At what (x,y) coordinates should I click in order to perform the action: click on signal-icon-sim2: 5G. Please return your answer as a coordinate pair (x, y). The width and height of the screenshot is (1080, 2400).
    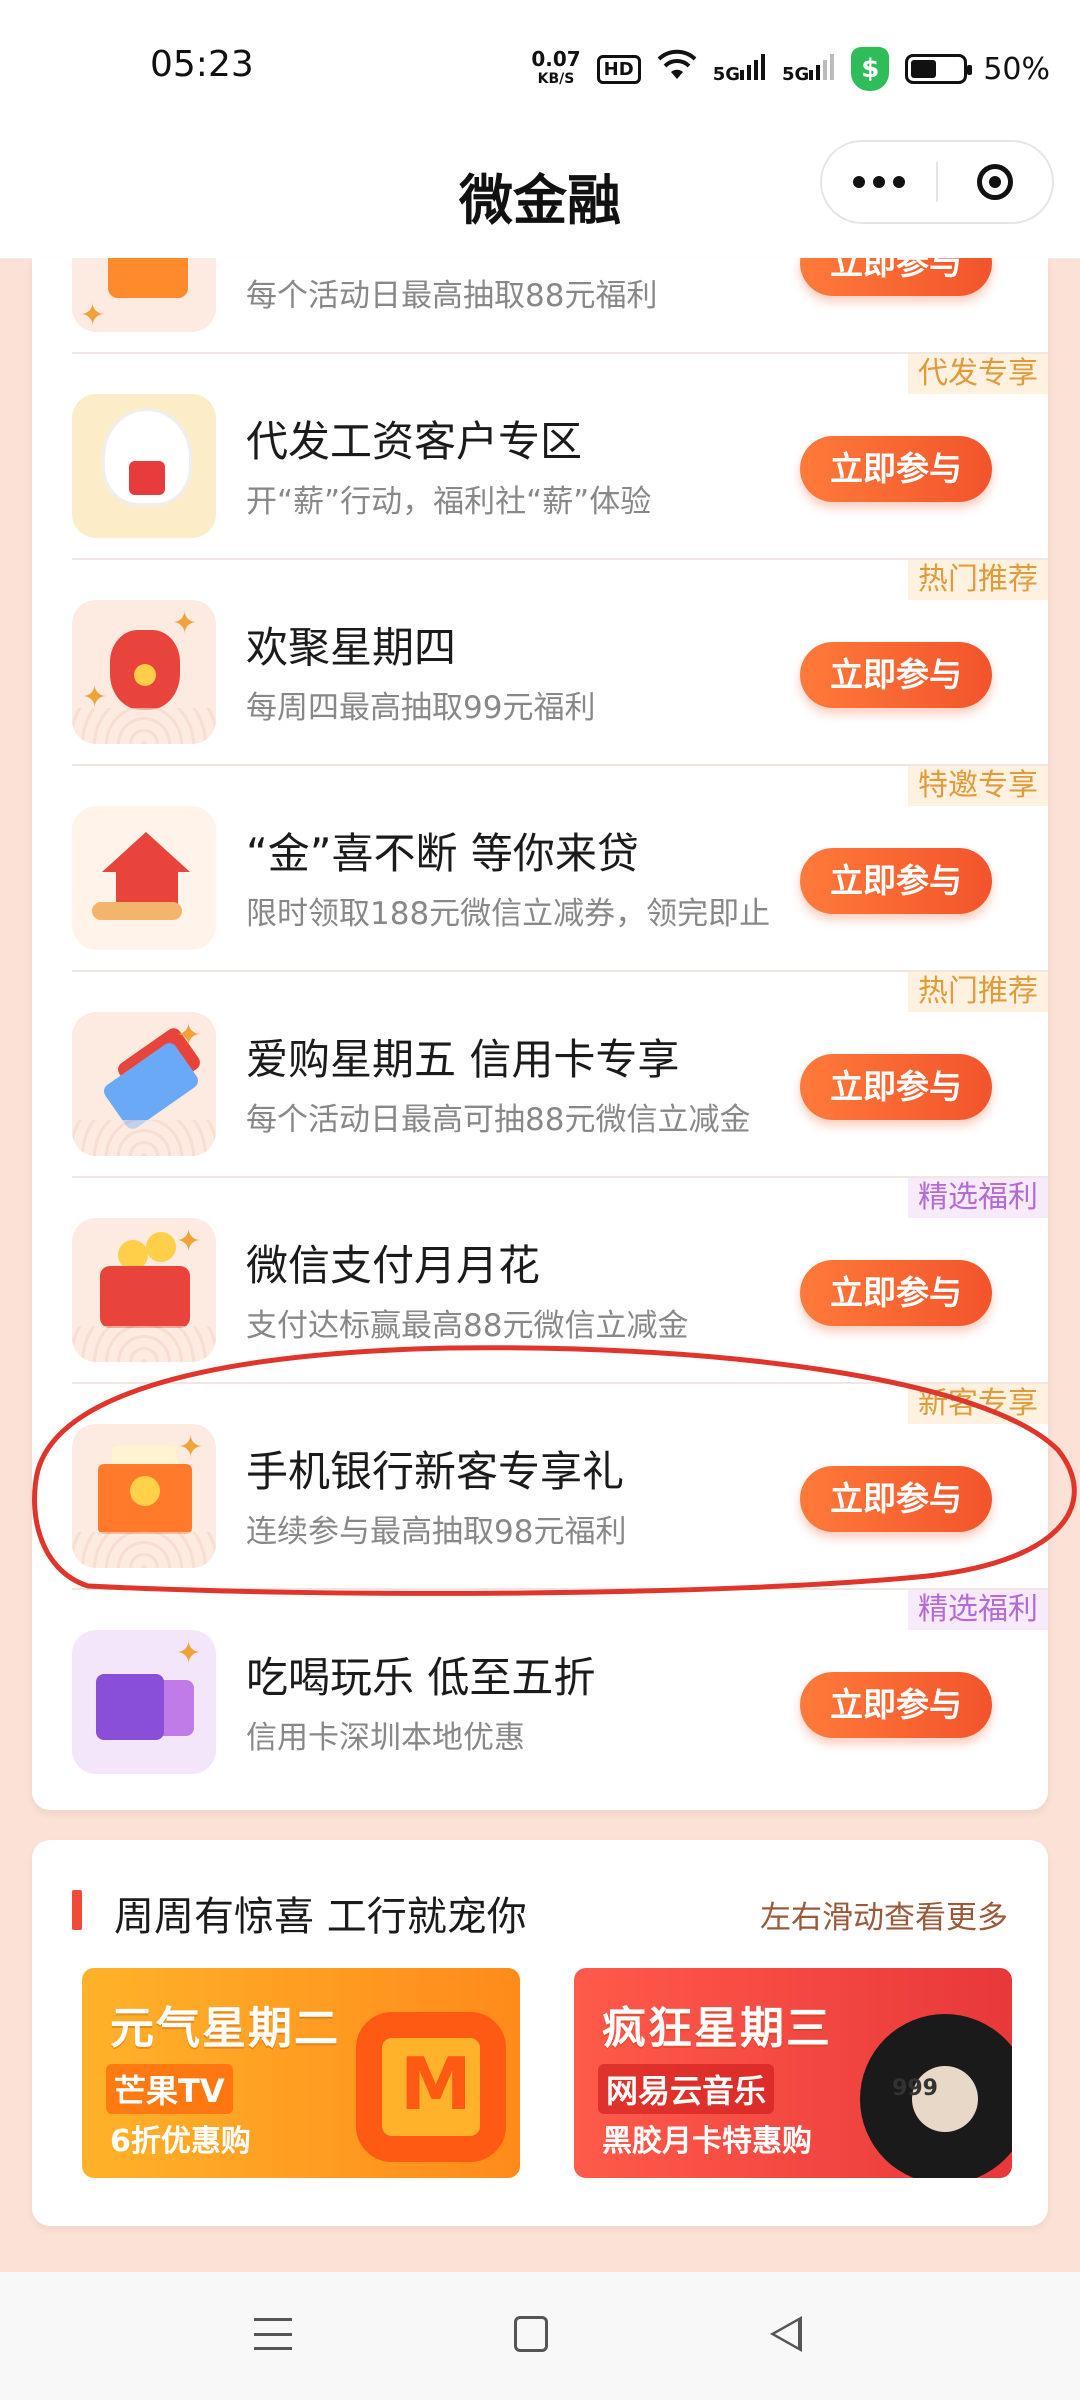
    Looking at the image, I should click on (808, 69).